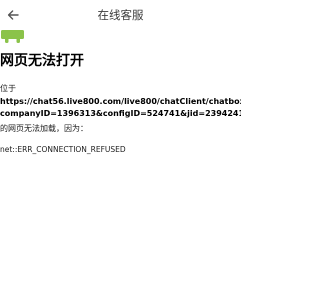  What do you see at coordinates (42, 61) in the screenshot?
I see `error-heading: 网页无法打开` at bounding box center [42, 61].